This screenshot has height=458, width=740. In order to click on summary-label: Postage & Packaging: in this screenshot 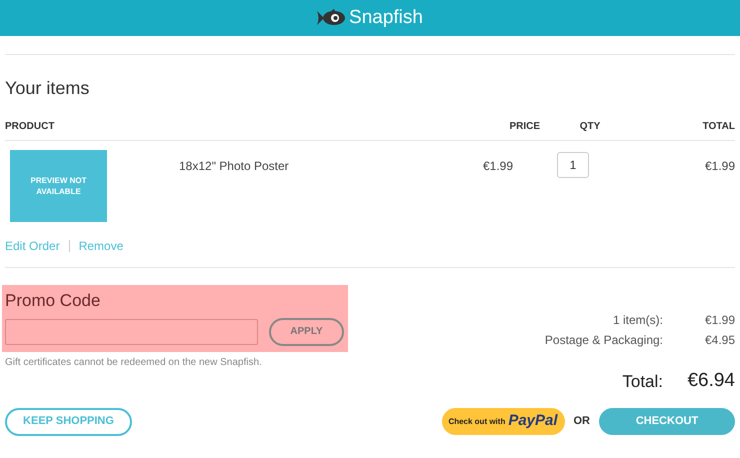, I will do `click(603, 340)`.